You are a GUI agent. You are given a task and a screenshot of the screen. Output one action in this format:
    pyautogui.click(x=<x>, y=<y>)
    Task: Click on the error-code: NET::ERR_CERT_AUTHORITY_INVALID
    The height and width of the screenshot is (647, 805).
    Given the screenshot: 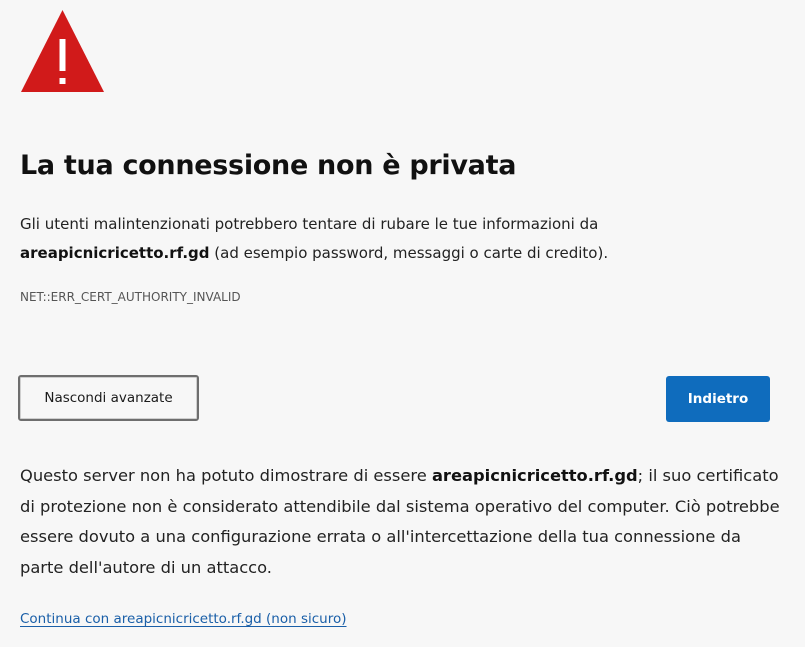 What is the action you would take?
    pyautogui.click(x=130, y=297)
    